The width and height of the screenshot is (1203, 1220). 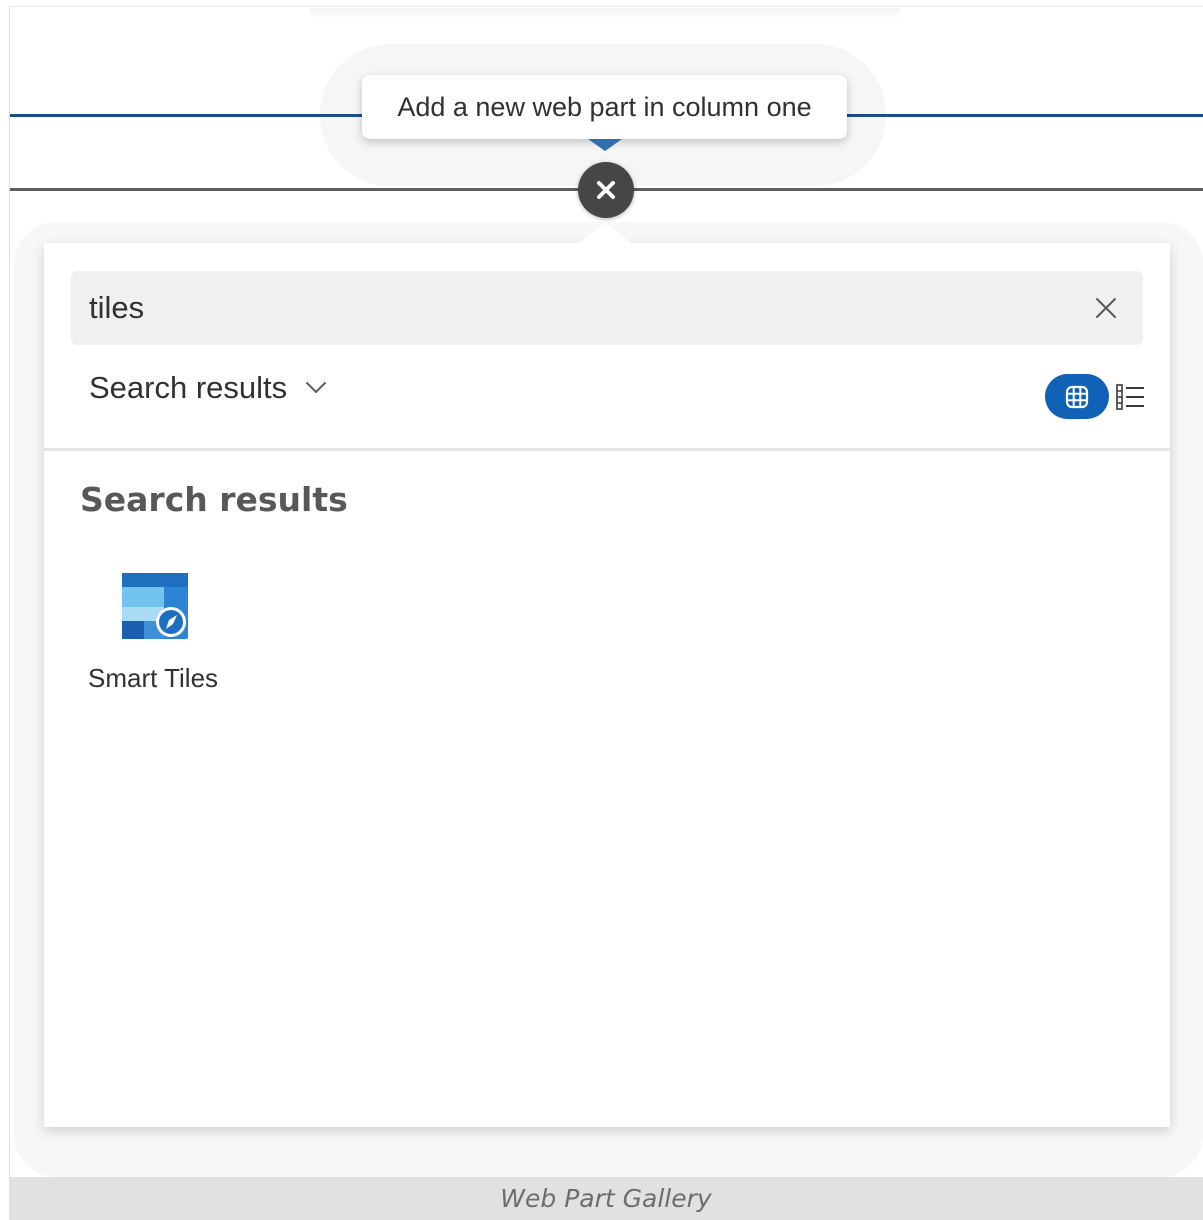 I want to click on tooltip-pointer, so click(x=605, y=145).